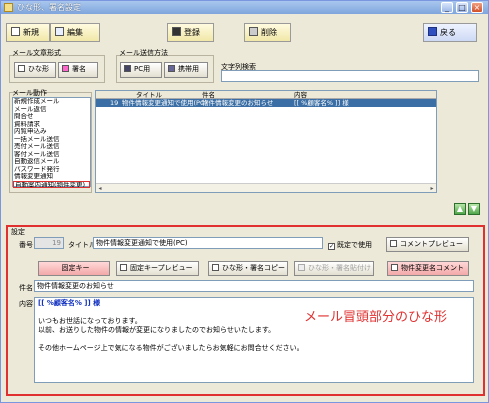  What do you see at coordinates (51, 110) in the screenshot?
I see `list-item: メール返信` at bounding box center [51, 110].